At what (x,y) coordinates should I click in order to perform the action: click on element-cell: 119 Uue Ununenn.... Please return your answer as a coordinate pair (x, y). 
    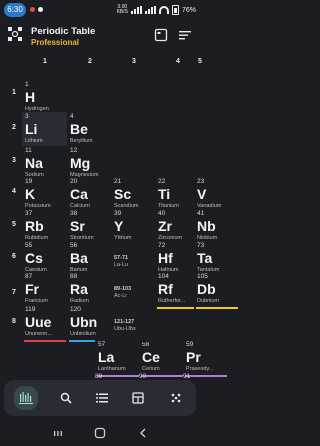
    Looking at the image, I should click on (45, 323).